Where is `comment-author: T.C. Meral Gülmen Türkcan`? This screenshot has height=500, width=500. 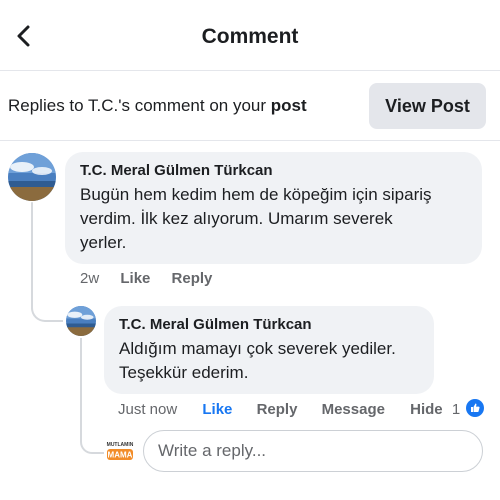
comment-author: T.C. Meral Gülmen Türkcan is located at coordinates (273, 170).